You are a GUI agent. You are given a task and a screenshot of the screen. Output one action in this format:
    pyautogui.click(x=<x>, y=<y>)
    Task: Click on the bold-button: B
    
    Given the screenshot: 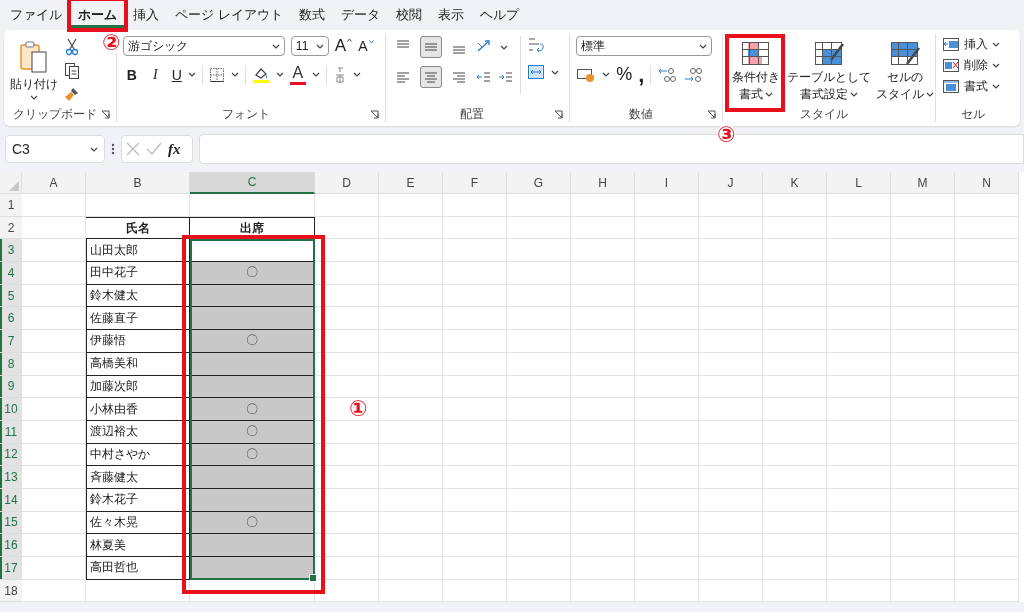 What is the action you would take?
    pyautogui.click(x=131, y=74)
    